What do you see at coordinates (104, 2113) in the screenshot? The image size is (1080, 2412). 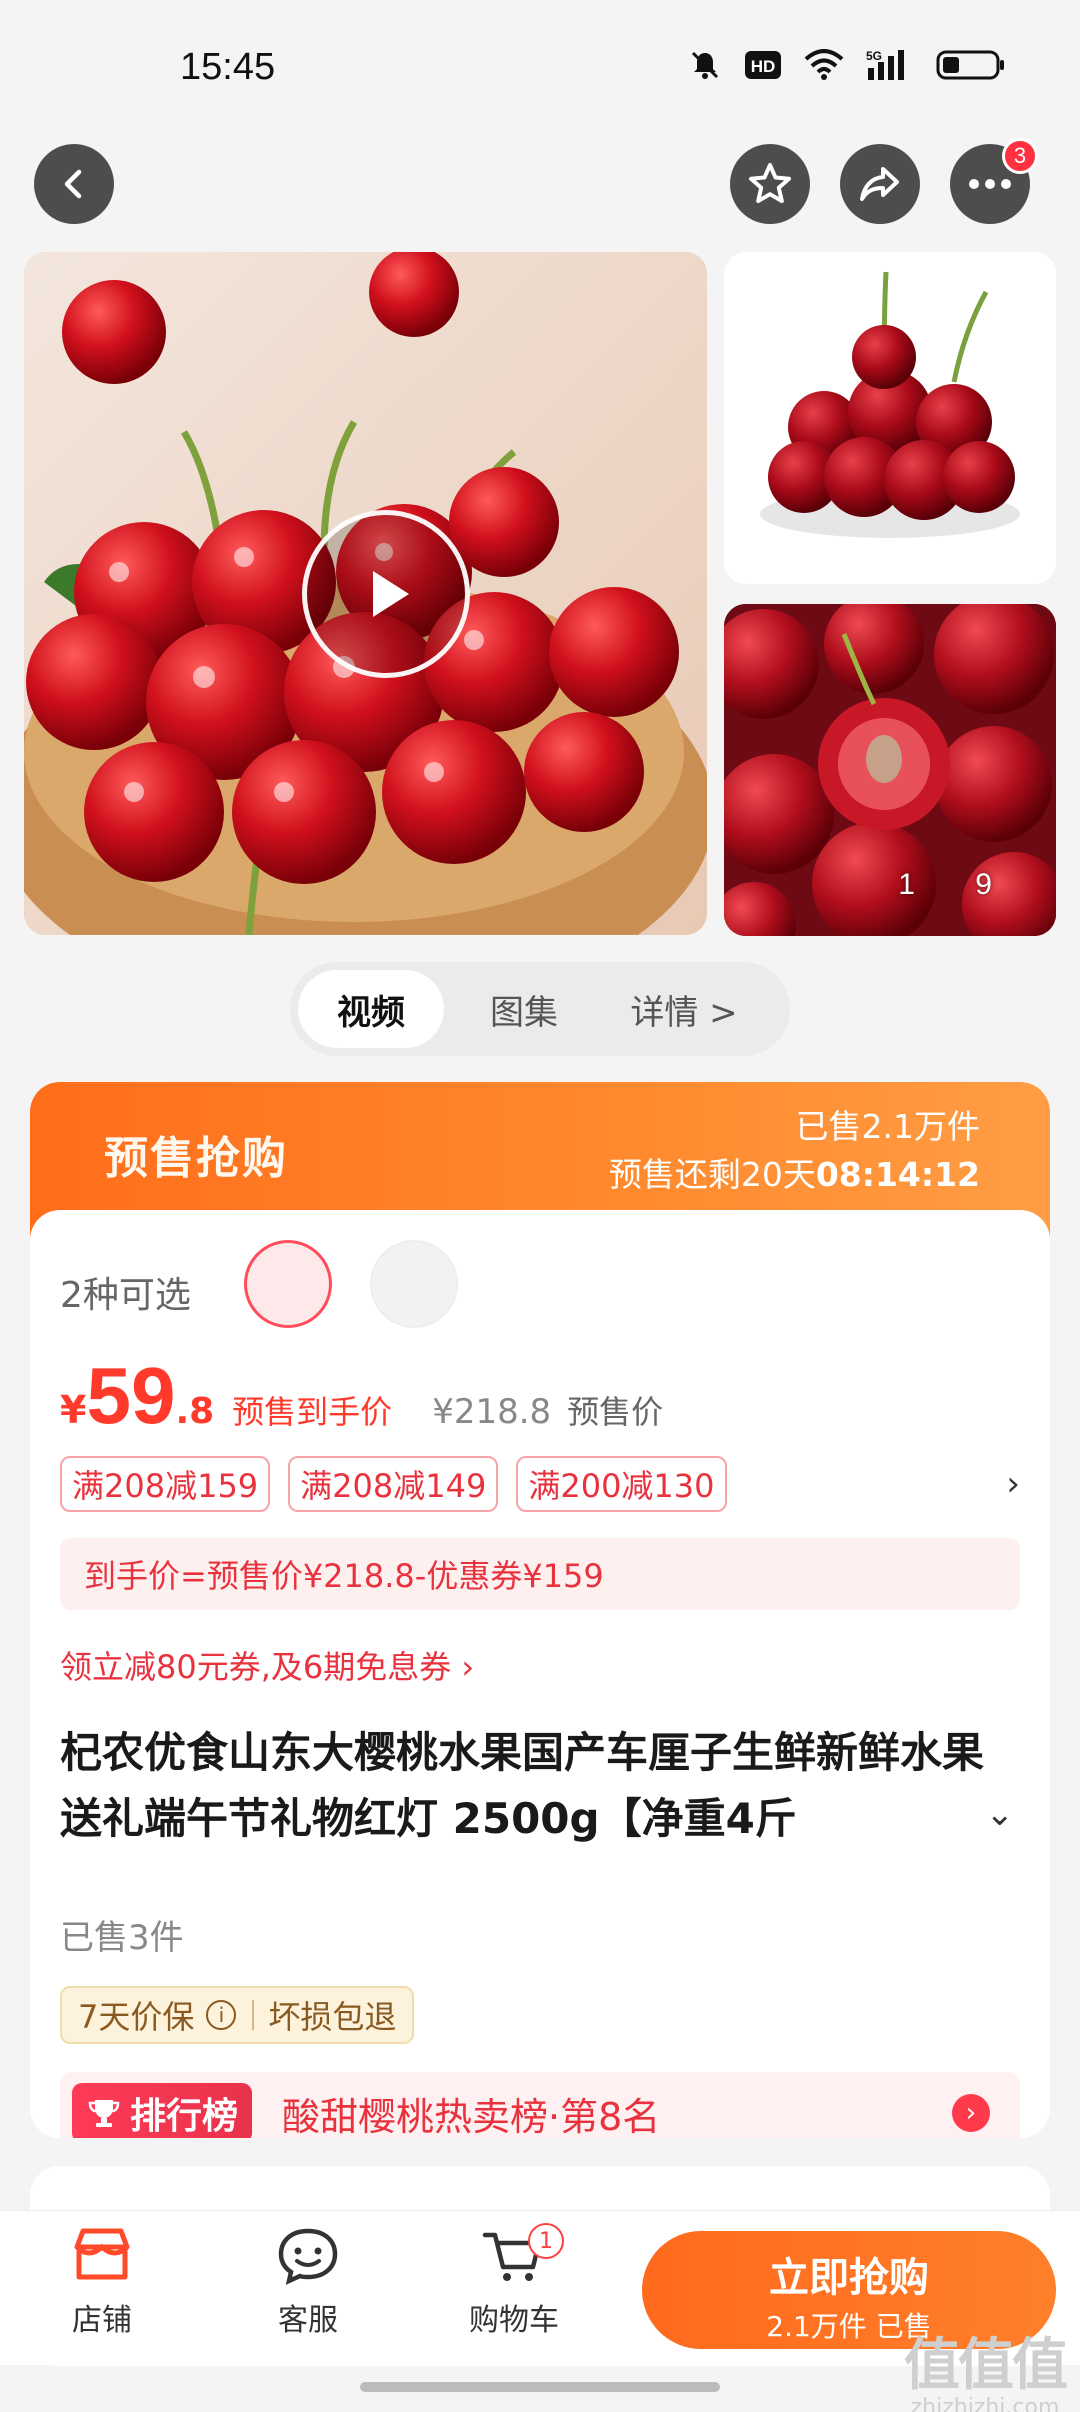 I see `trophy-icon` at bounding box center [104, 2113].